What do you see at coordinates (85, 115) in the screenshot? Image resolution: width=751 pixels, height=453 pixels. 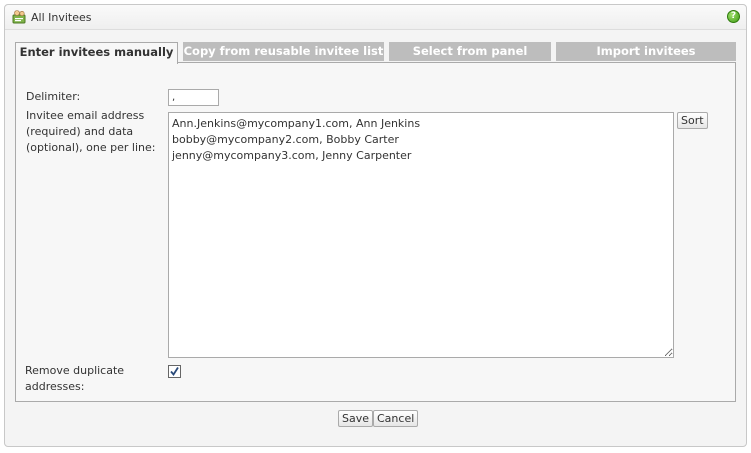 I see `emails-label-line: Invitee email address` at bounding box center [85, 115].